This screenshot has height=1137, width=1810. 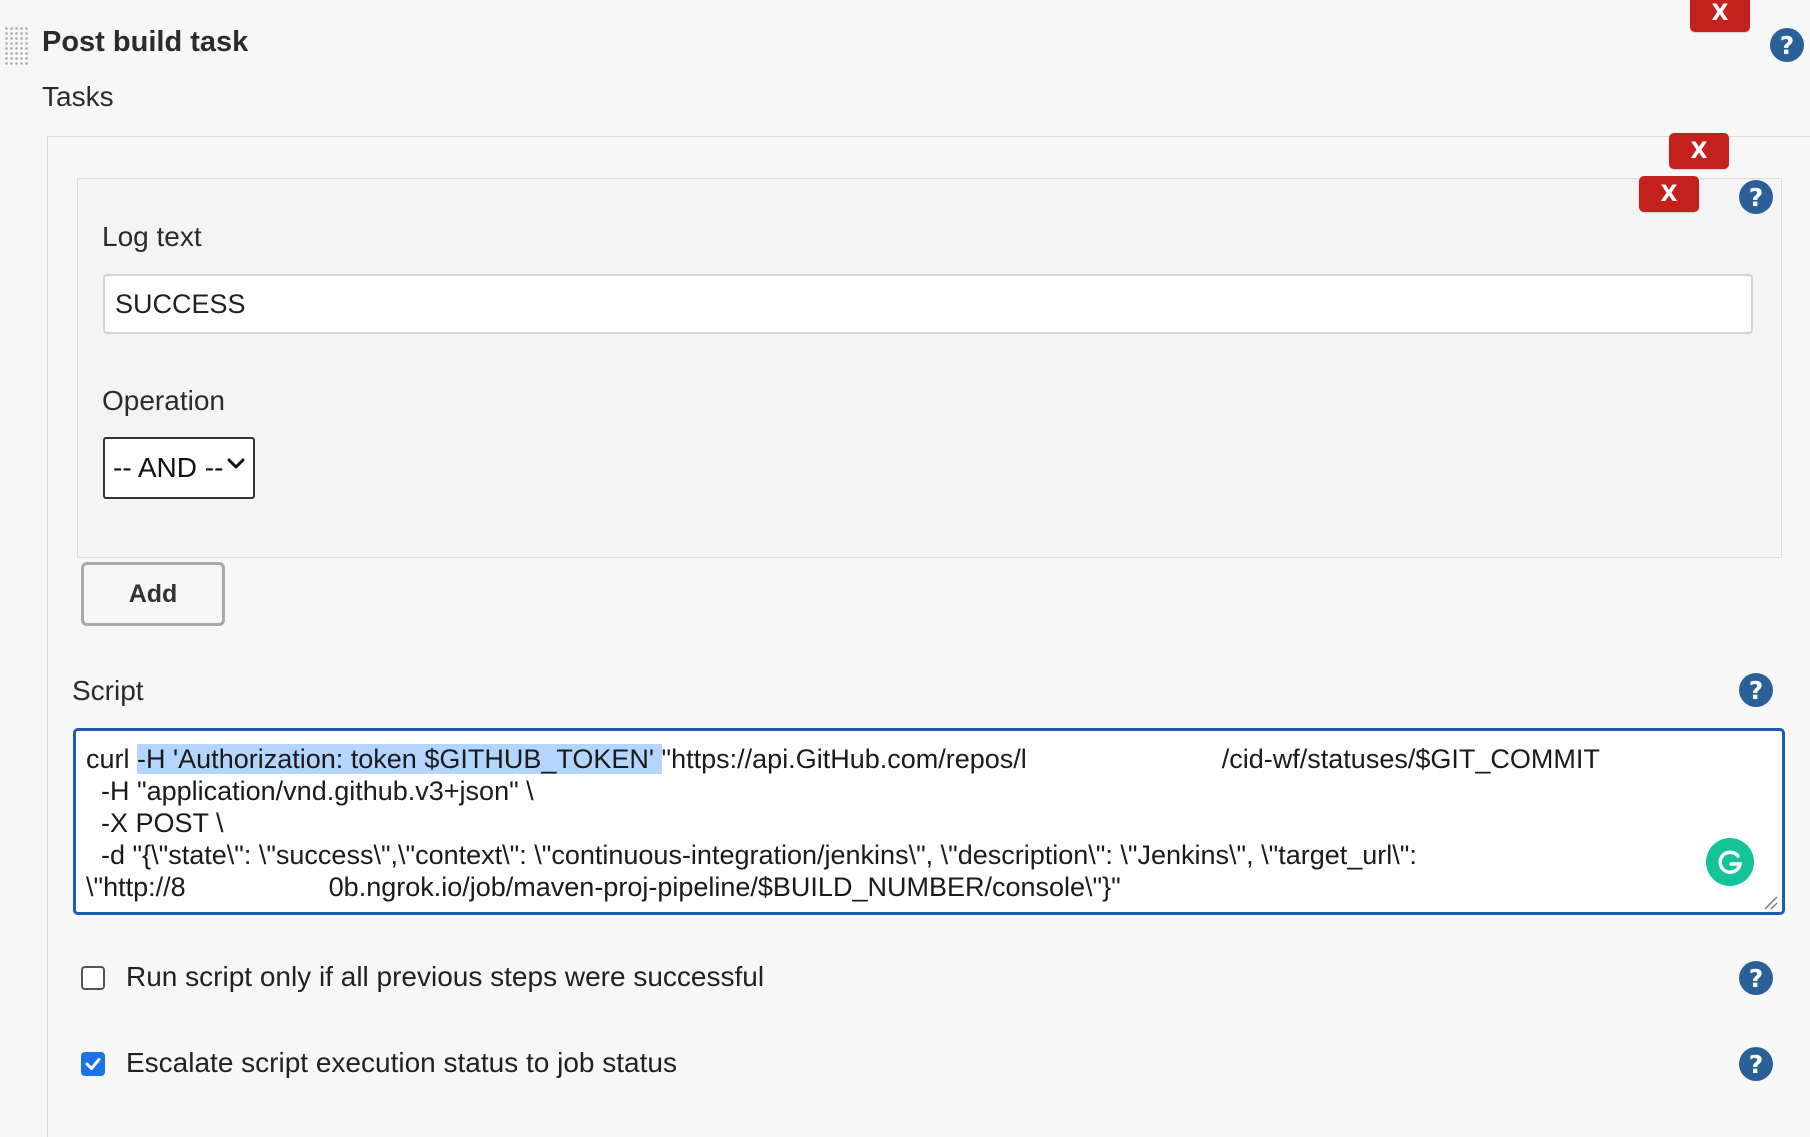 I want to click on run-only-if-success-checkbox, so click(x=93, y=978).